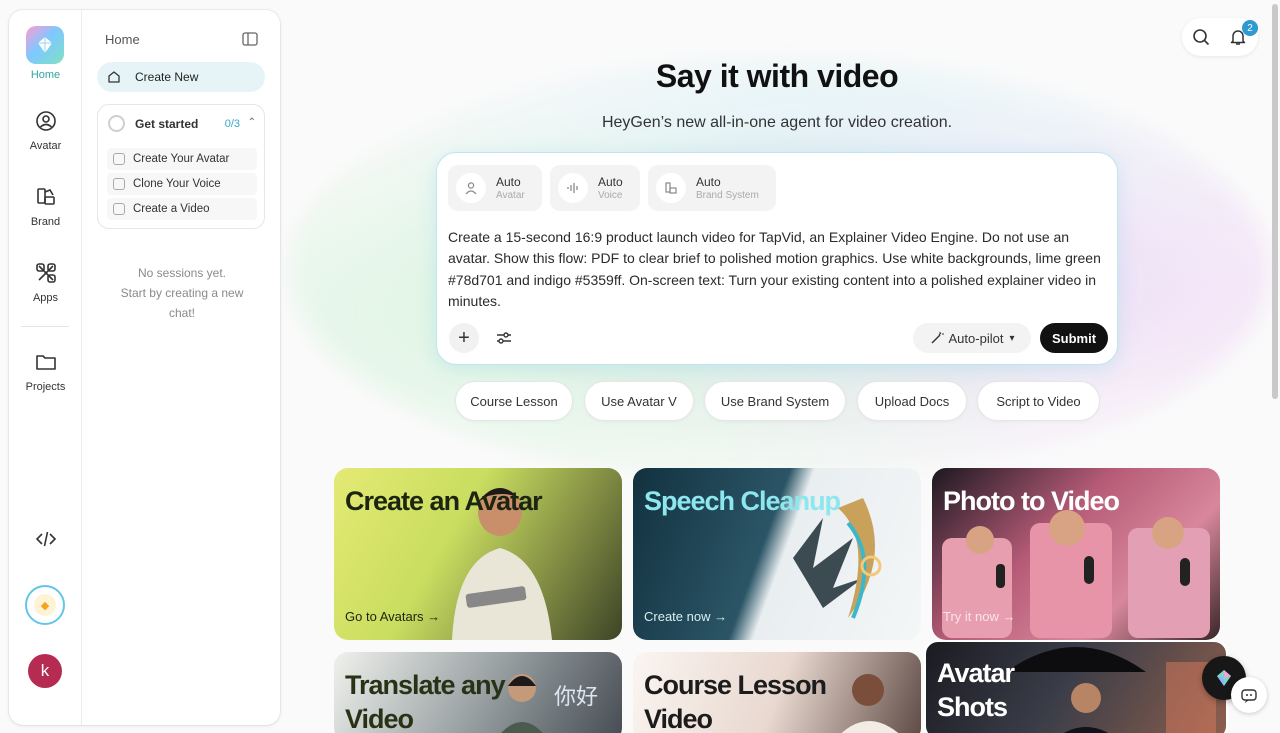  What do you see at coordinates (114, 77) in the screenshot?
I see `home-icon` at bounding box center [114, 77].